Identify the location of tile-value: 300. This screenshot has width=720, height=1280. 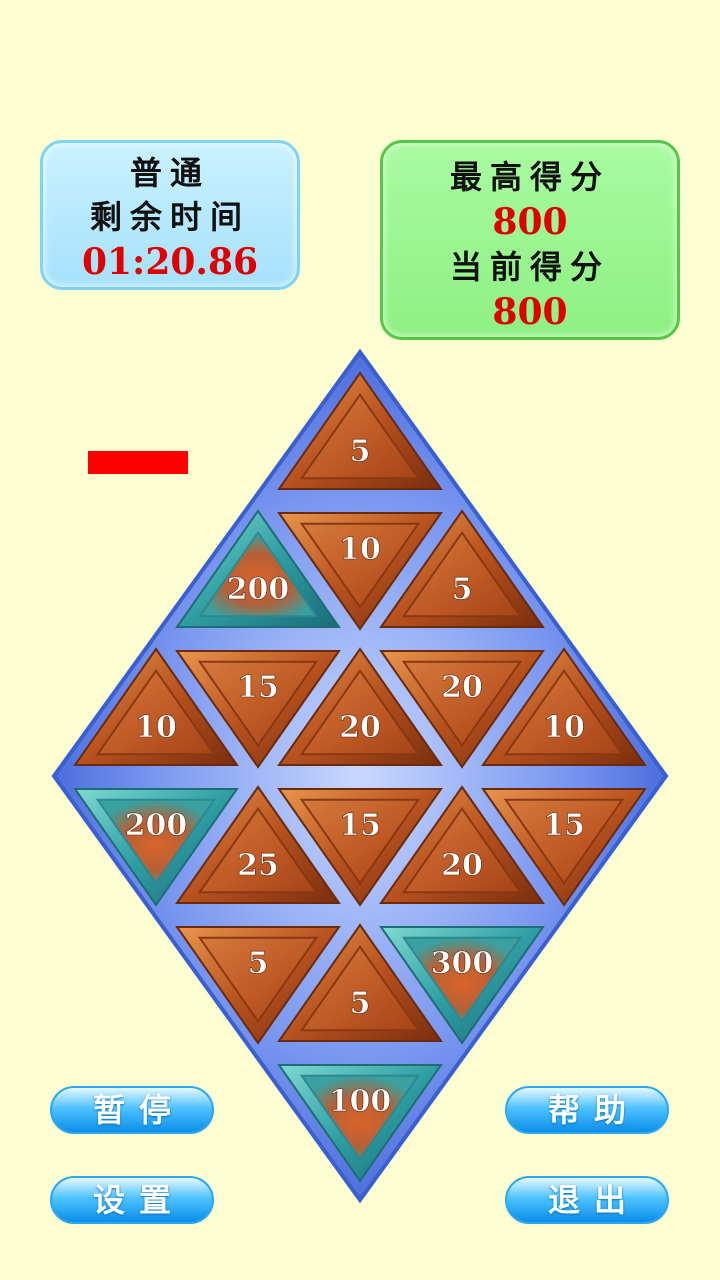
(462, 963).